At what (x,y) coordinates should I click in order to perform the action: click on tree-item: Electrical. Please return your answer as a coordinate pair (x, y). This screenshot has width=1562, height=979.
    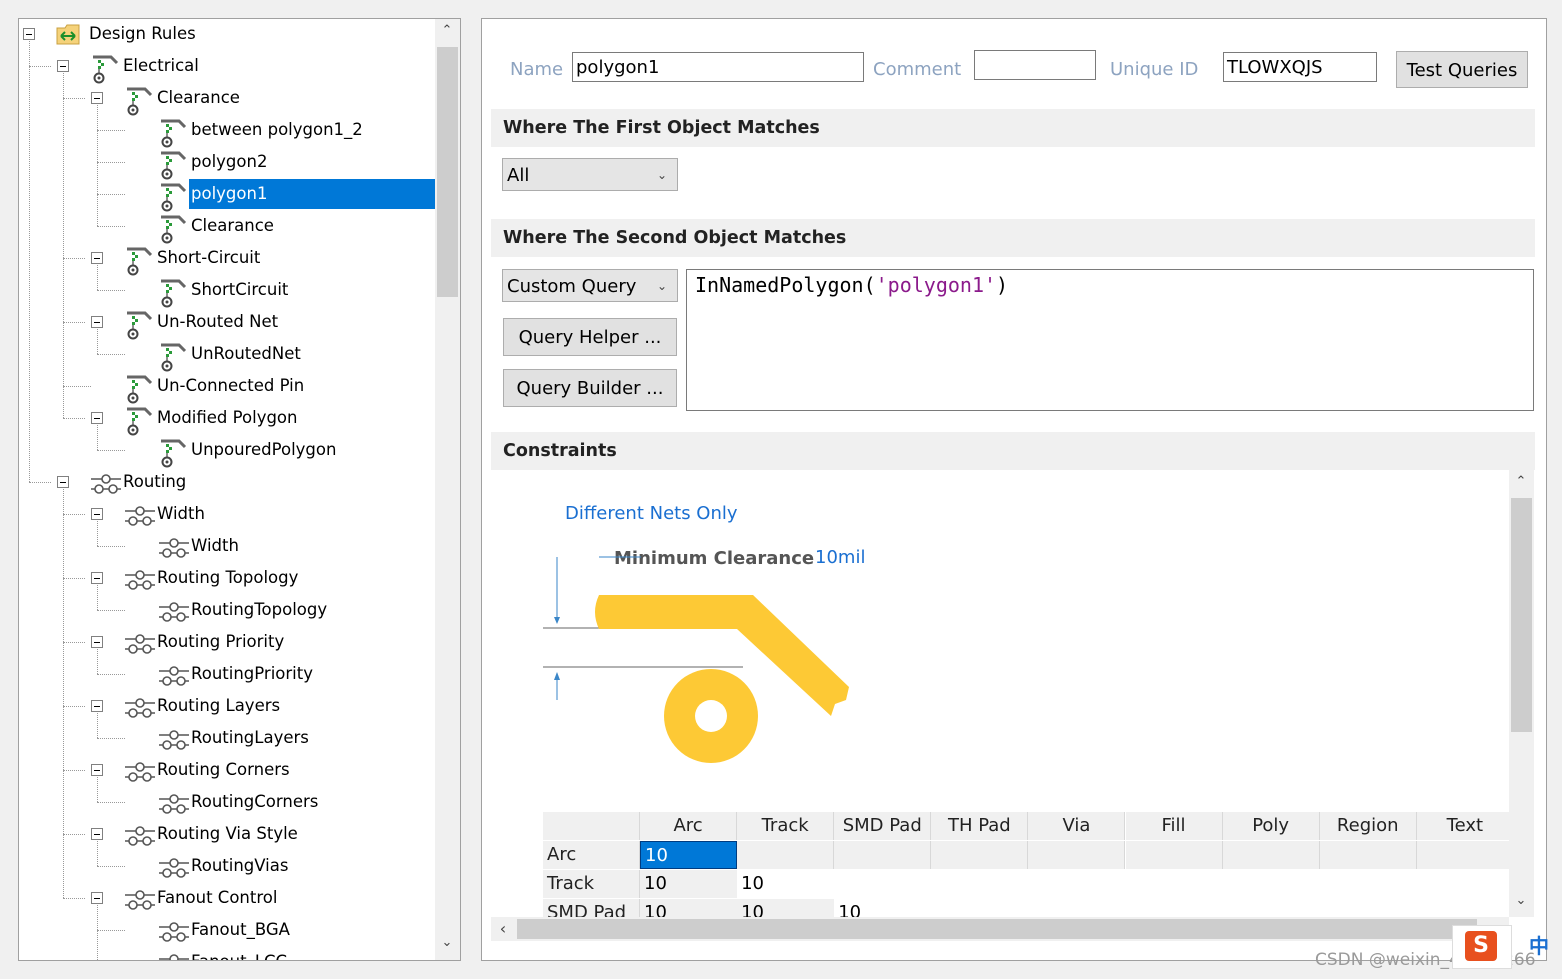
    Looking at the image, I should click on (226, 67).